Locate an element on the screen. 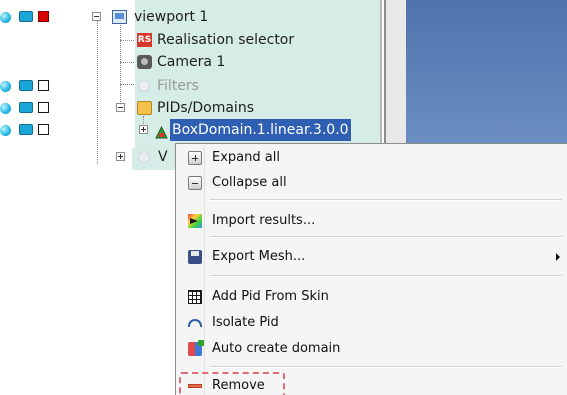 The width and height of the screenshot is (567, 395). folder-icon is located at coordinates (144, 108).